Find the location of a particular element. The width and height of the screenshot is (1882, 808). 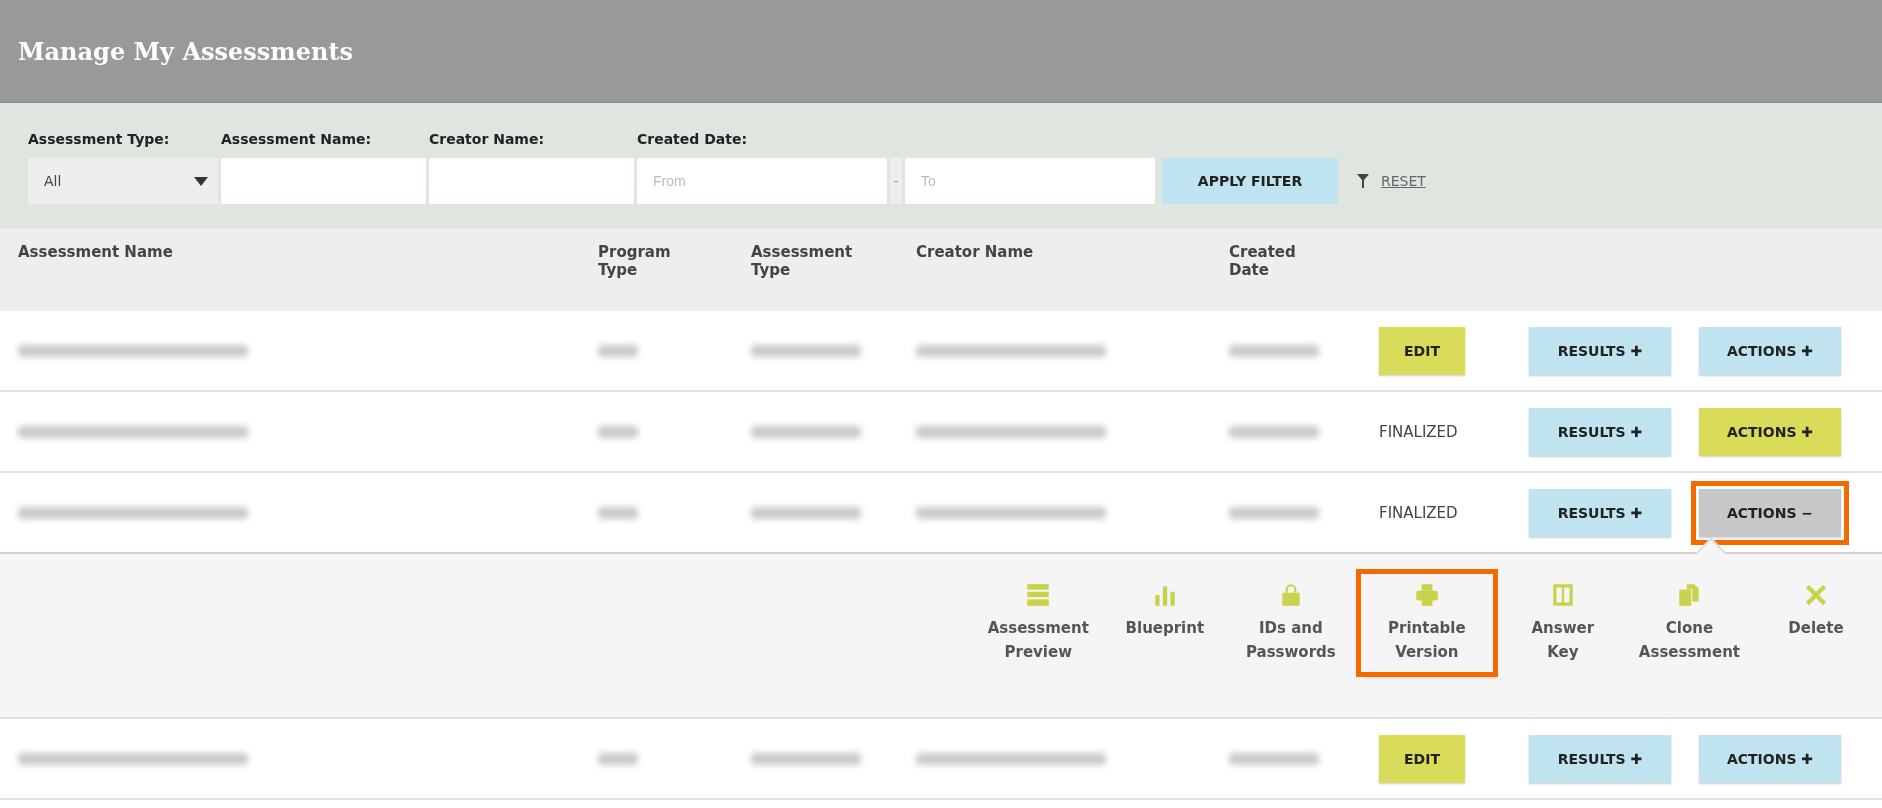

list-icon is located at coordinates (1038, 595).